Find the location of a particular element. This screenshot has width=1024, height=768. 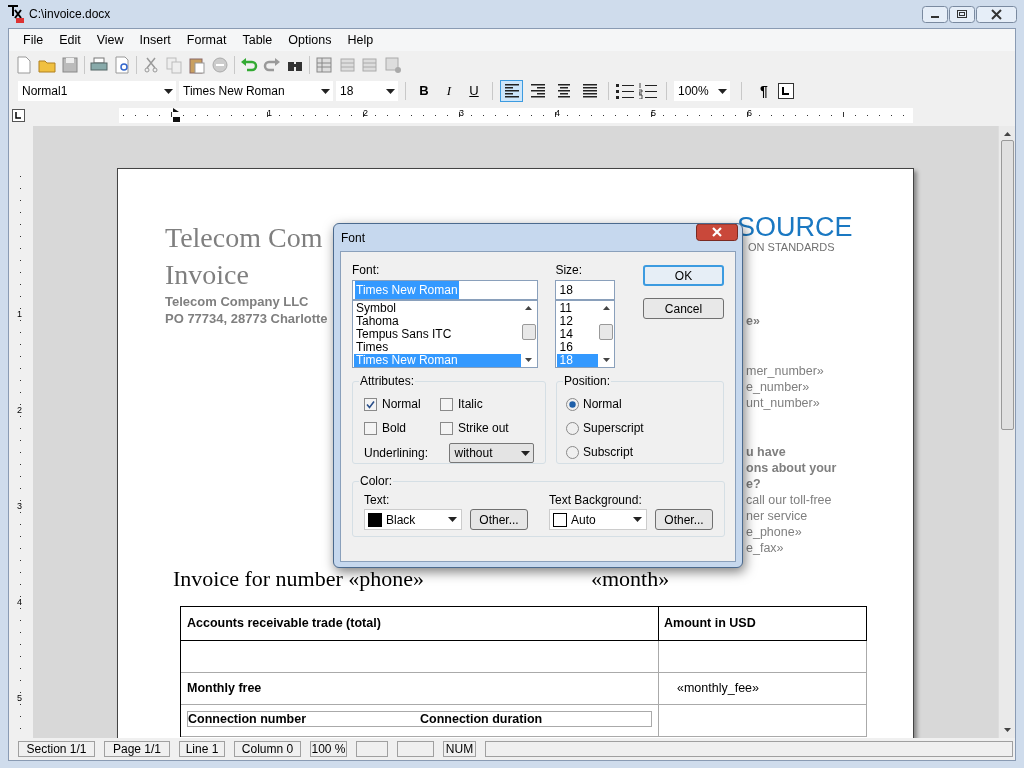

bullet-list-icon is located at coordinates (626, 91).